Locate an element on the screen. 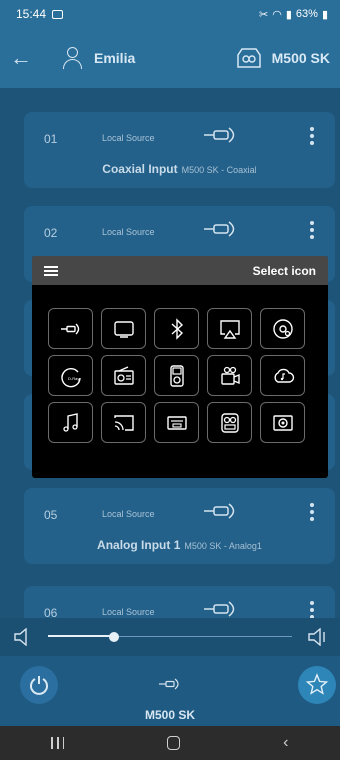 Image resolution: width=340 pixels, height=760 pixels. bluetooth-icon is located at coordinates (177, 328).